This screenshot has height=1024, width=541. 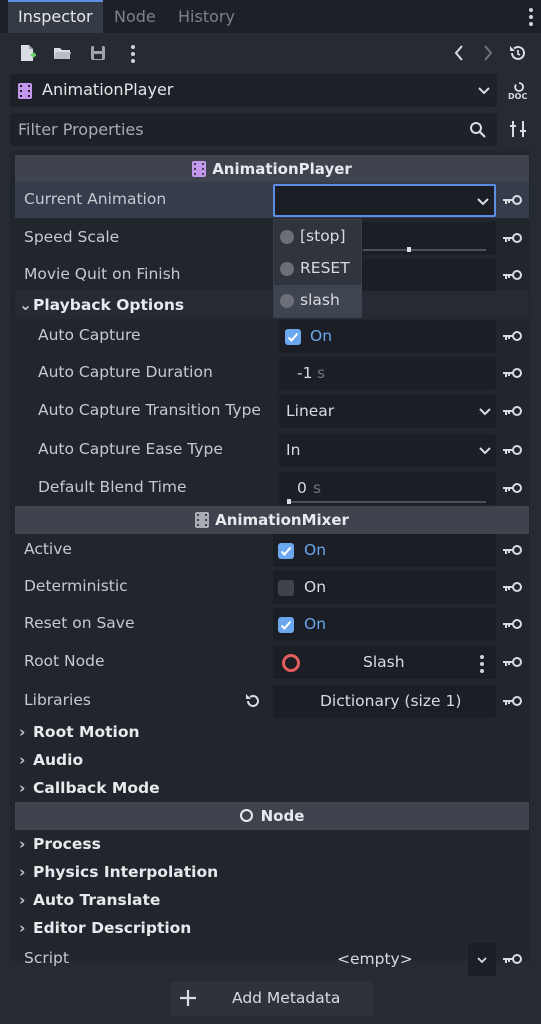 I want to click on group-process: › Process, so click(x=272, y=844).